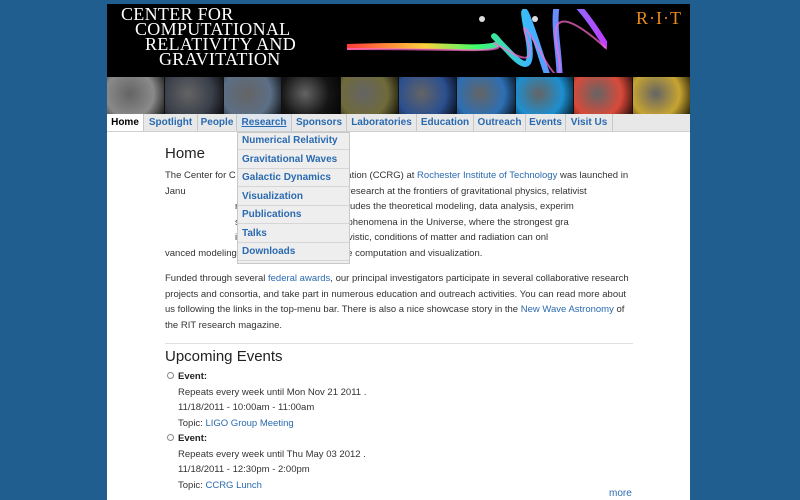 The height and width of the screenshot is (500, 800). I want to click on dropdown-item-talks: Talks, so click(293, 234).